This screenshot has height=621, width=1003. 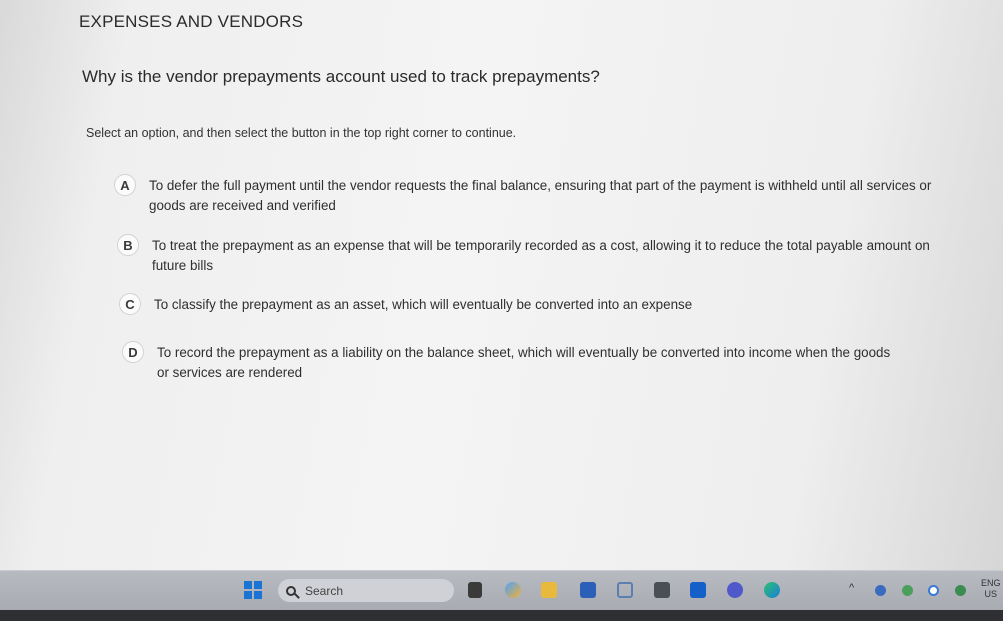 What do you see at coordinates (324, 590) in the screenshot?
I see `search-placeholder: Search` at bounding box center [324, 590].